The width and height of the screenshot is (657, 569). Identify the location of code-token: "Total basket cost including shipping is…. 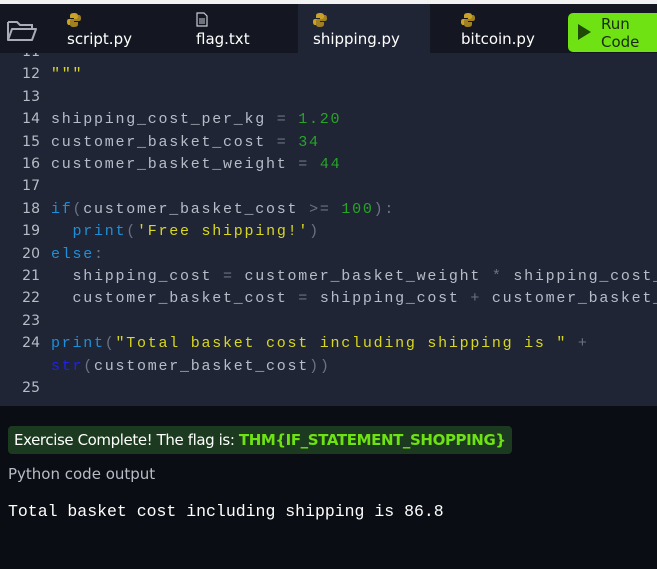
(346, 344).